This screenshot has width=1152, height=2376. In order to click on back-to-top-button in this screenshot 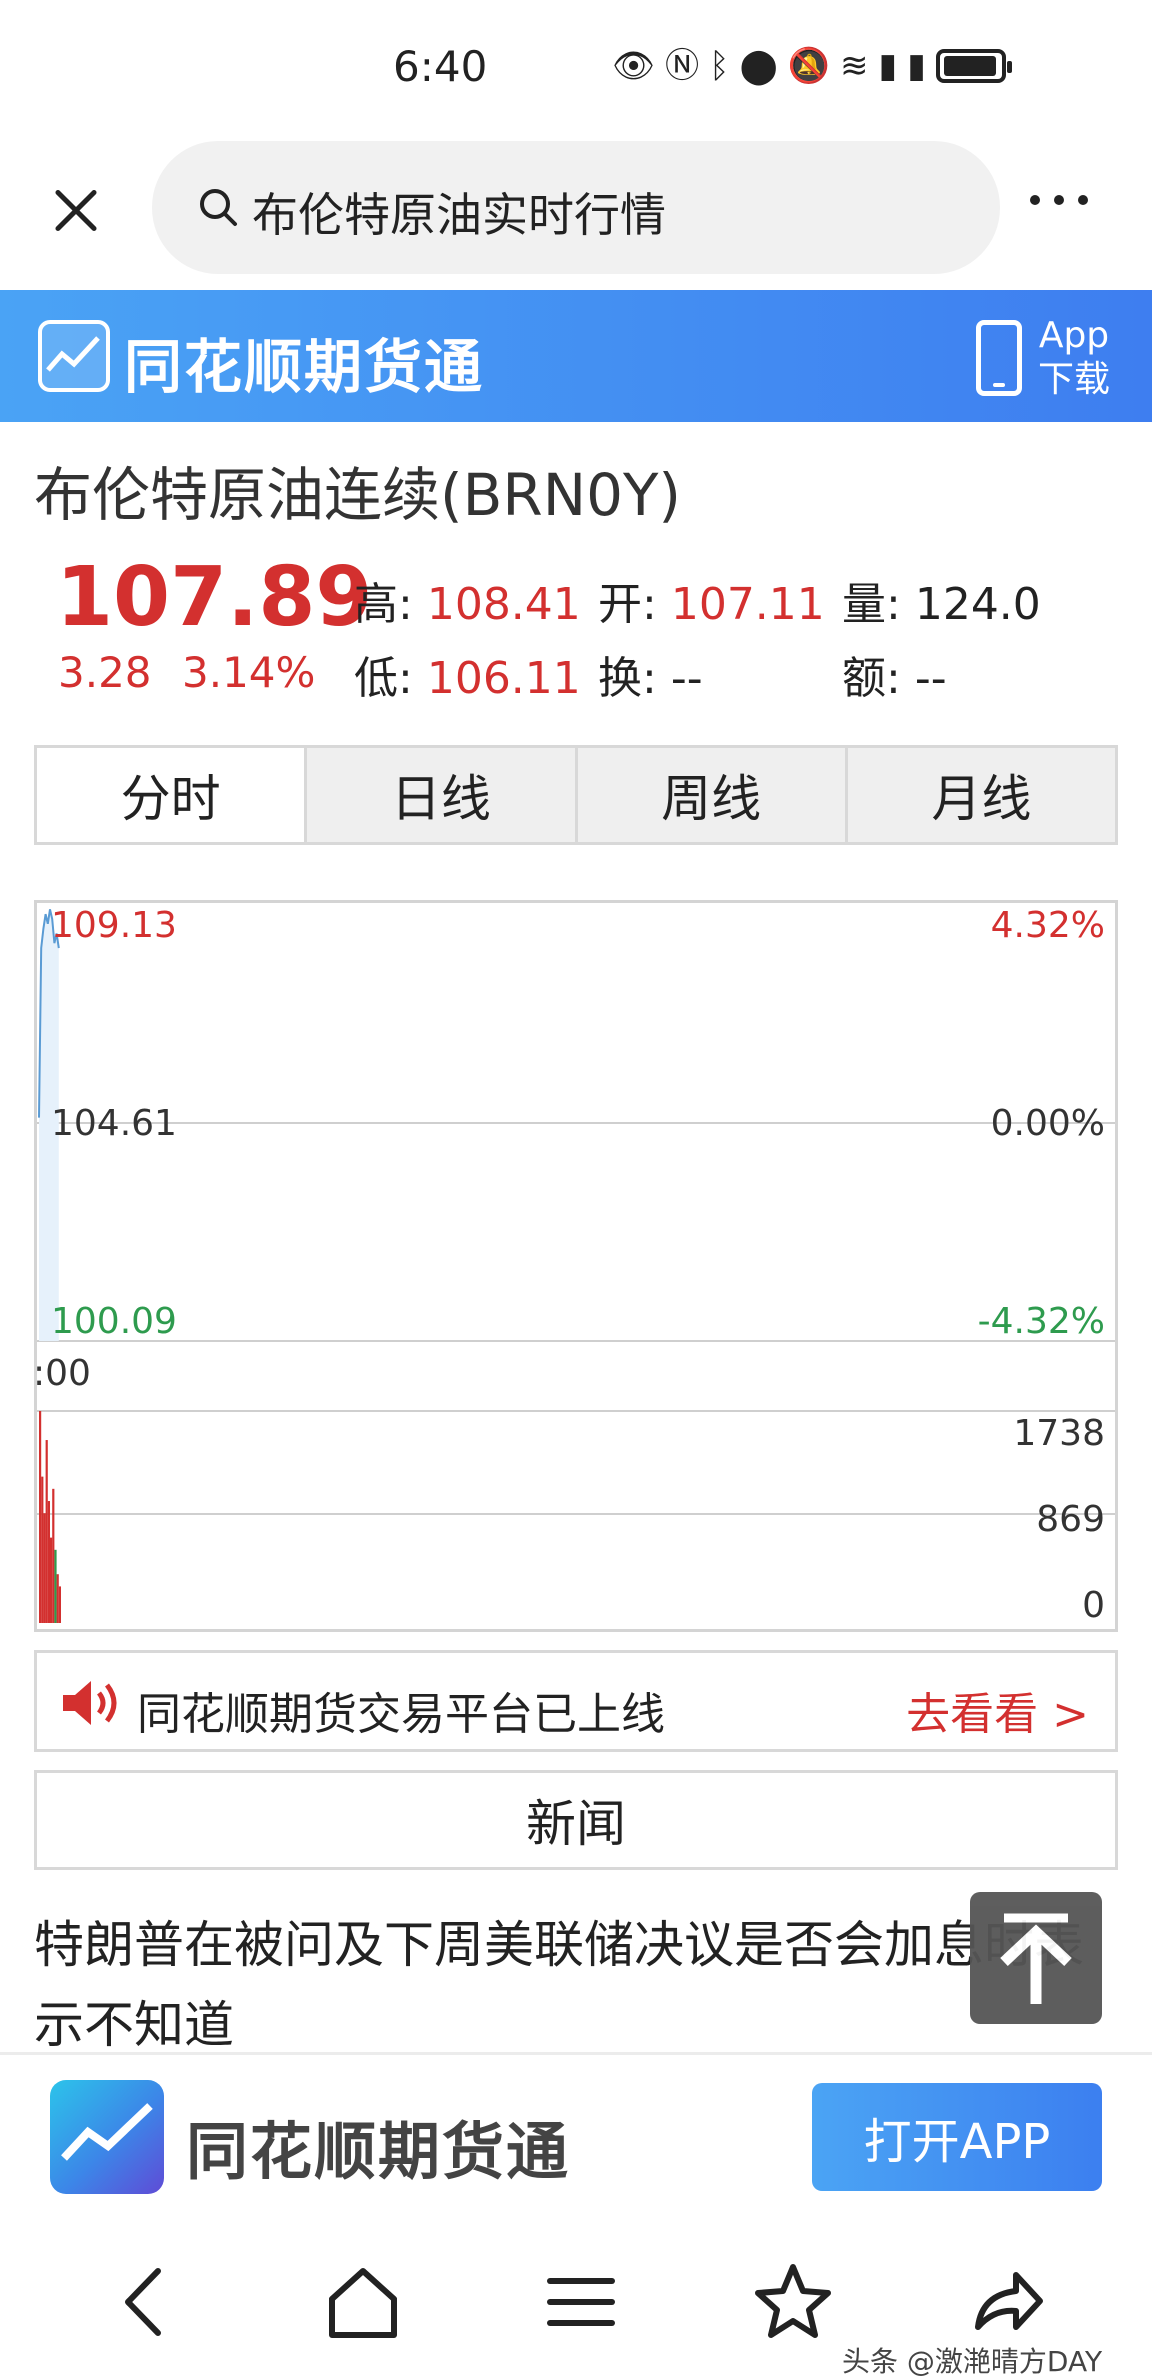, I will do `click(1036, 1958)`.